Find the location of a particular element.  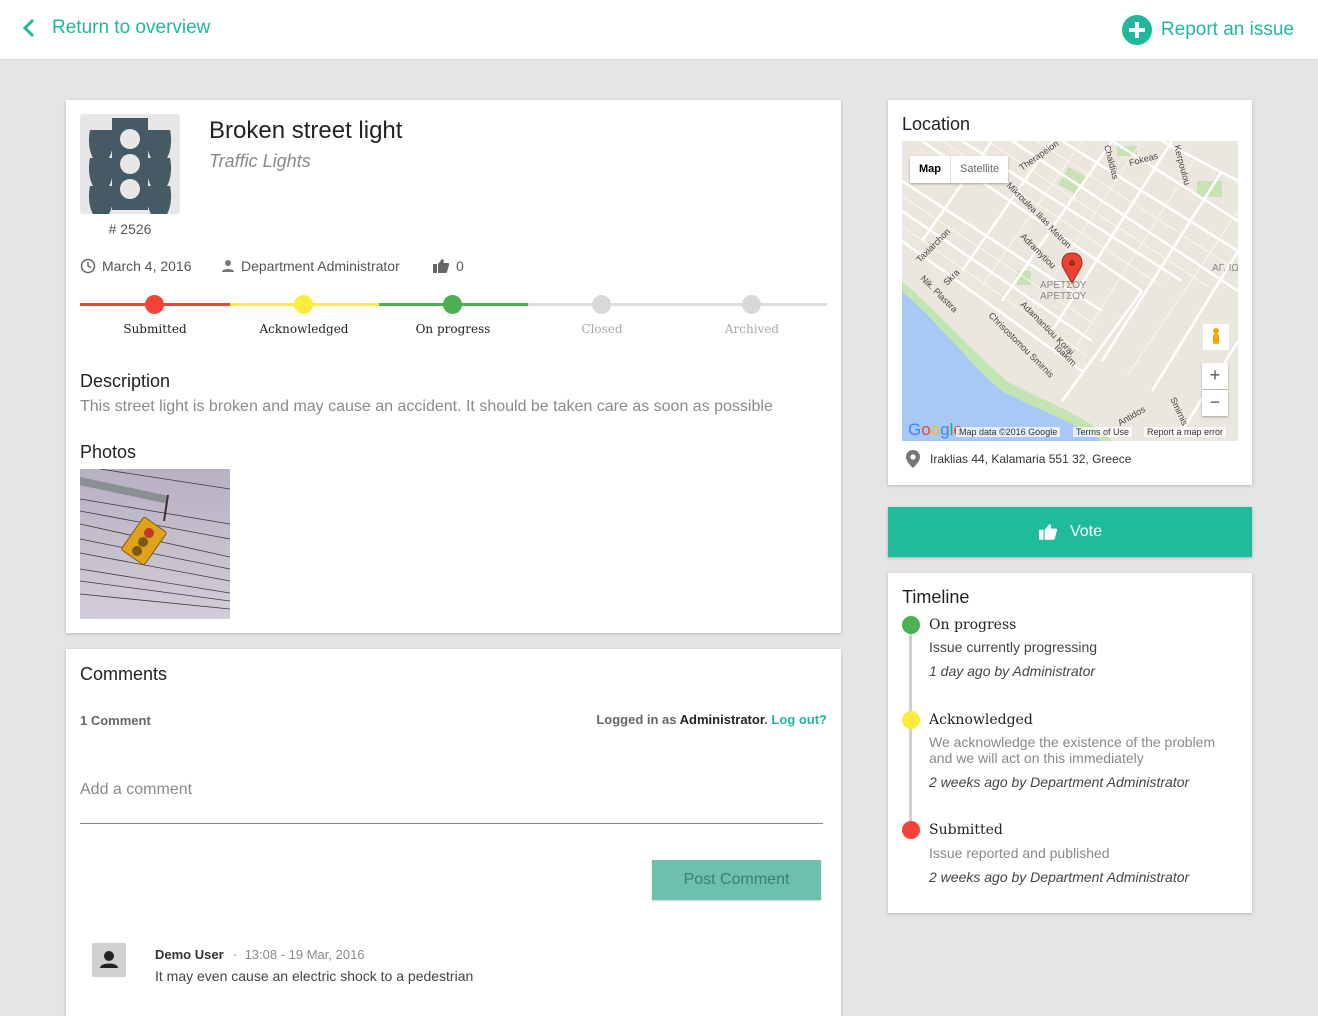

comment-count: 1 Comment is located at coordinates (115, 720).